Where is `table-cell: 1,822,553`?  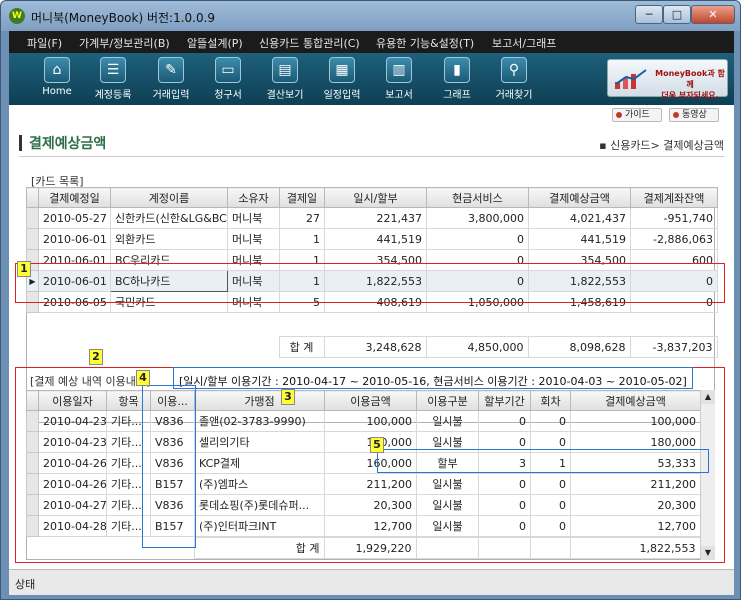 table-cell: 1,822,553 is located at coordinates (579, 281).